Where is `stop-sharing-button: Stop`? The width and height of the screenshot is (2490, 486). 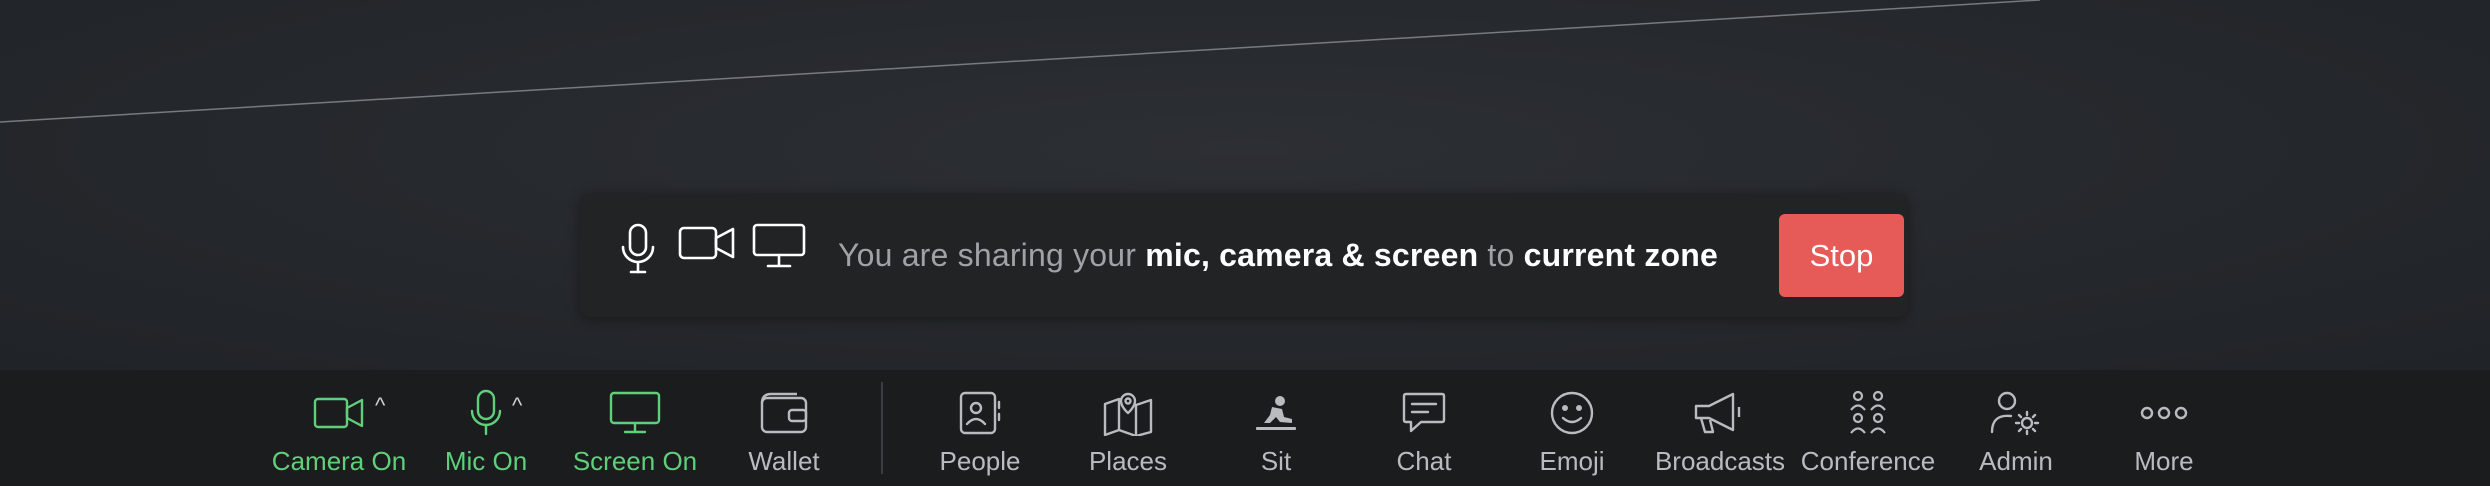 stop-sharing-button: Stop is located at coordinates (1841, 255).